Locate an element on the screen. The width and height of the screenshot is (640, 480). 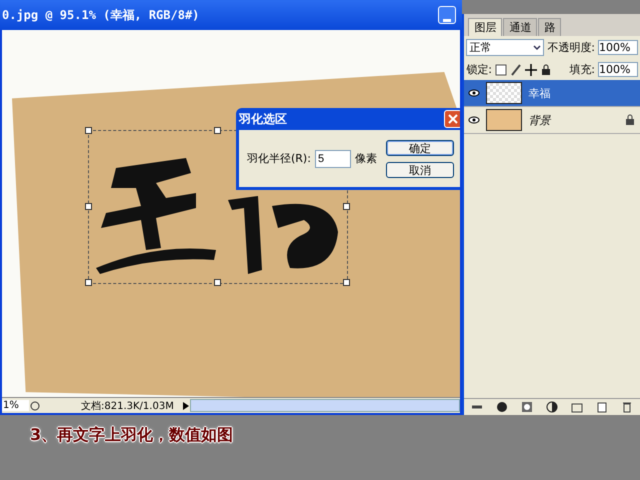
panel-tab: 路 is located at coordinates (550, 27).